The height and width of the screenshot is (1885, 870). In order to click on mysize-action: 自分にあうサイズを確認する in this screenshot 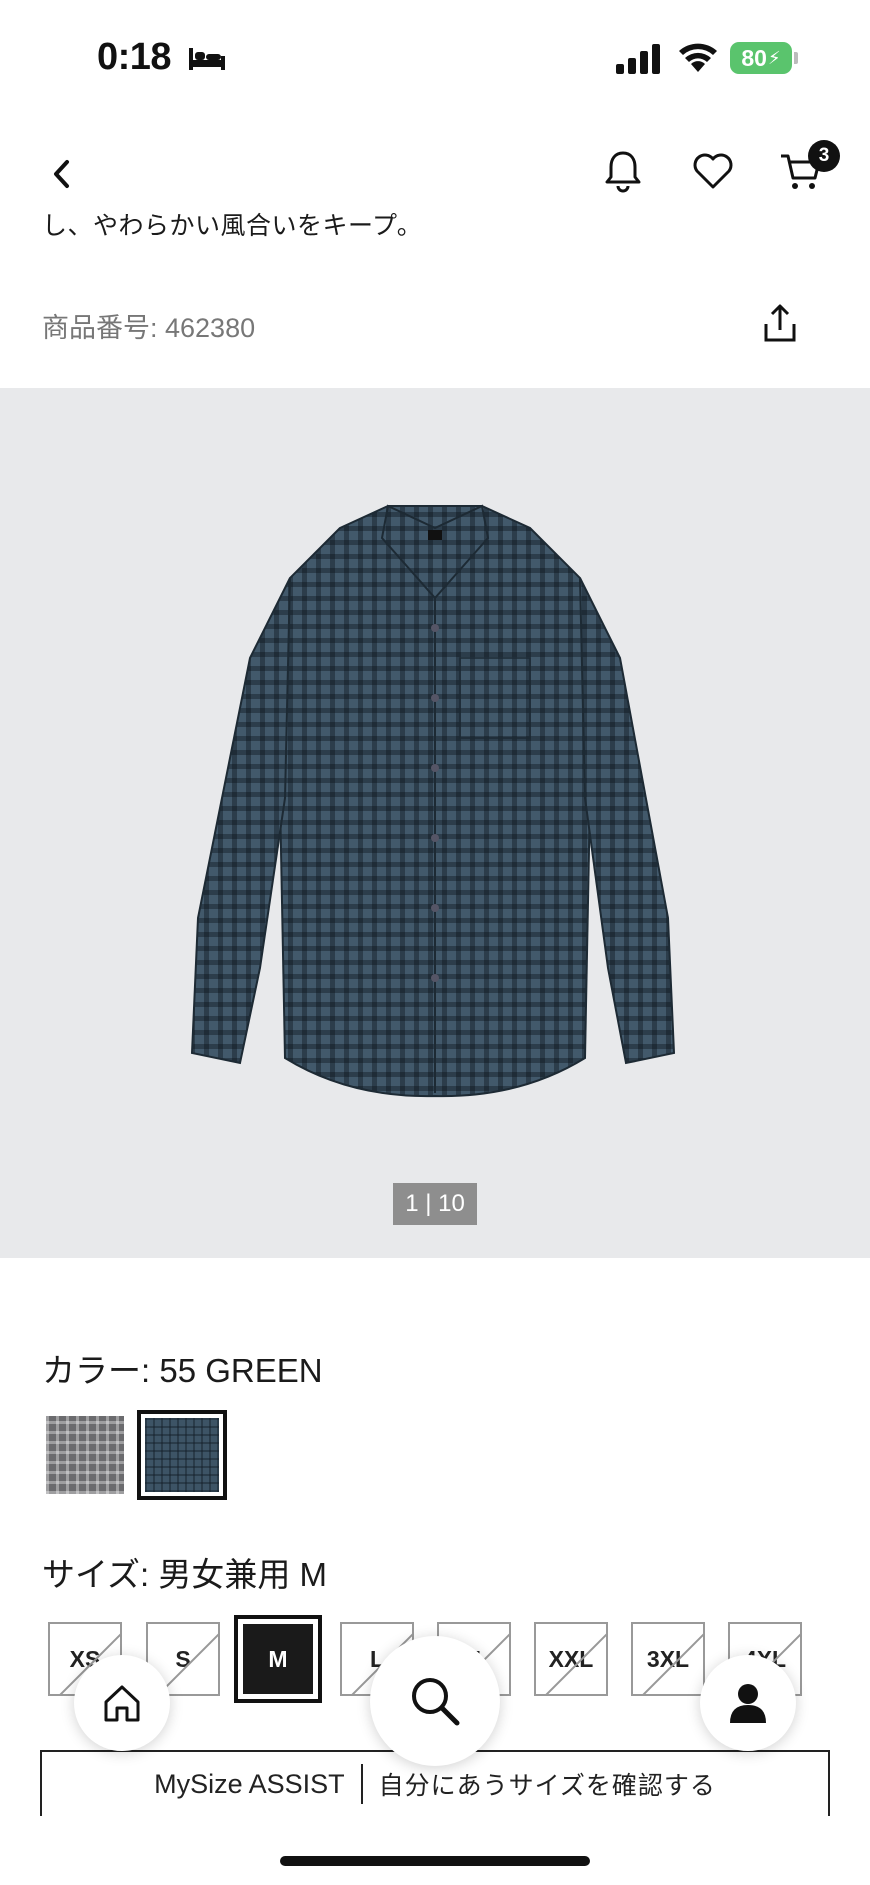, I will do `click(547, 1786)`.